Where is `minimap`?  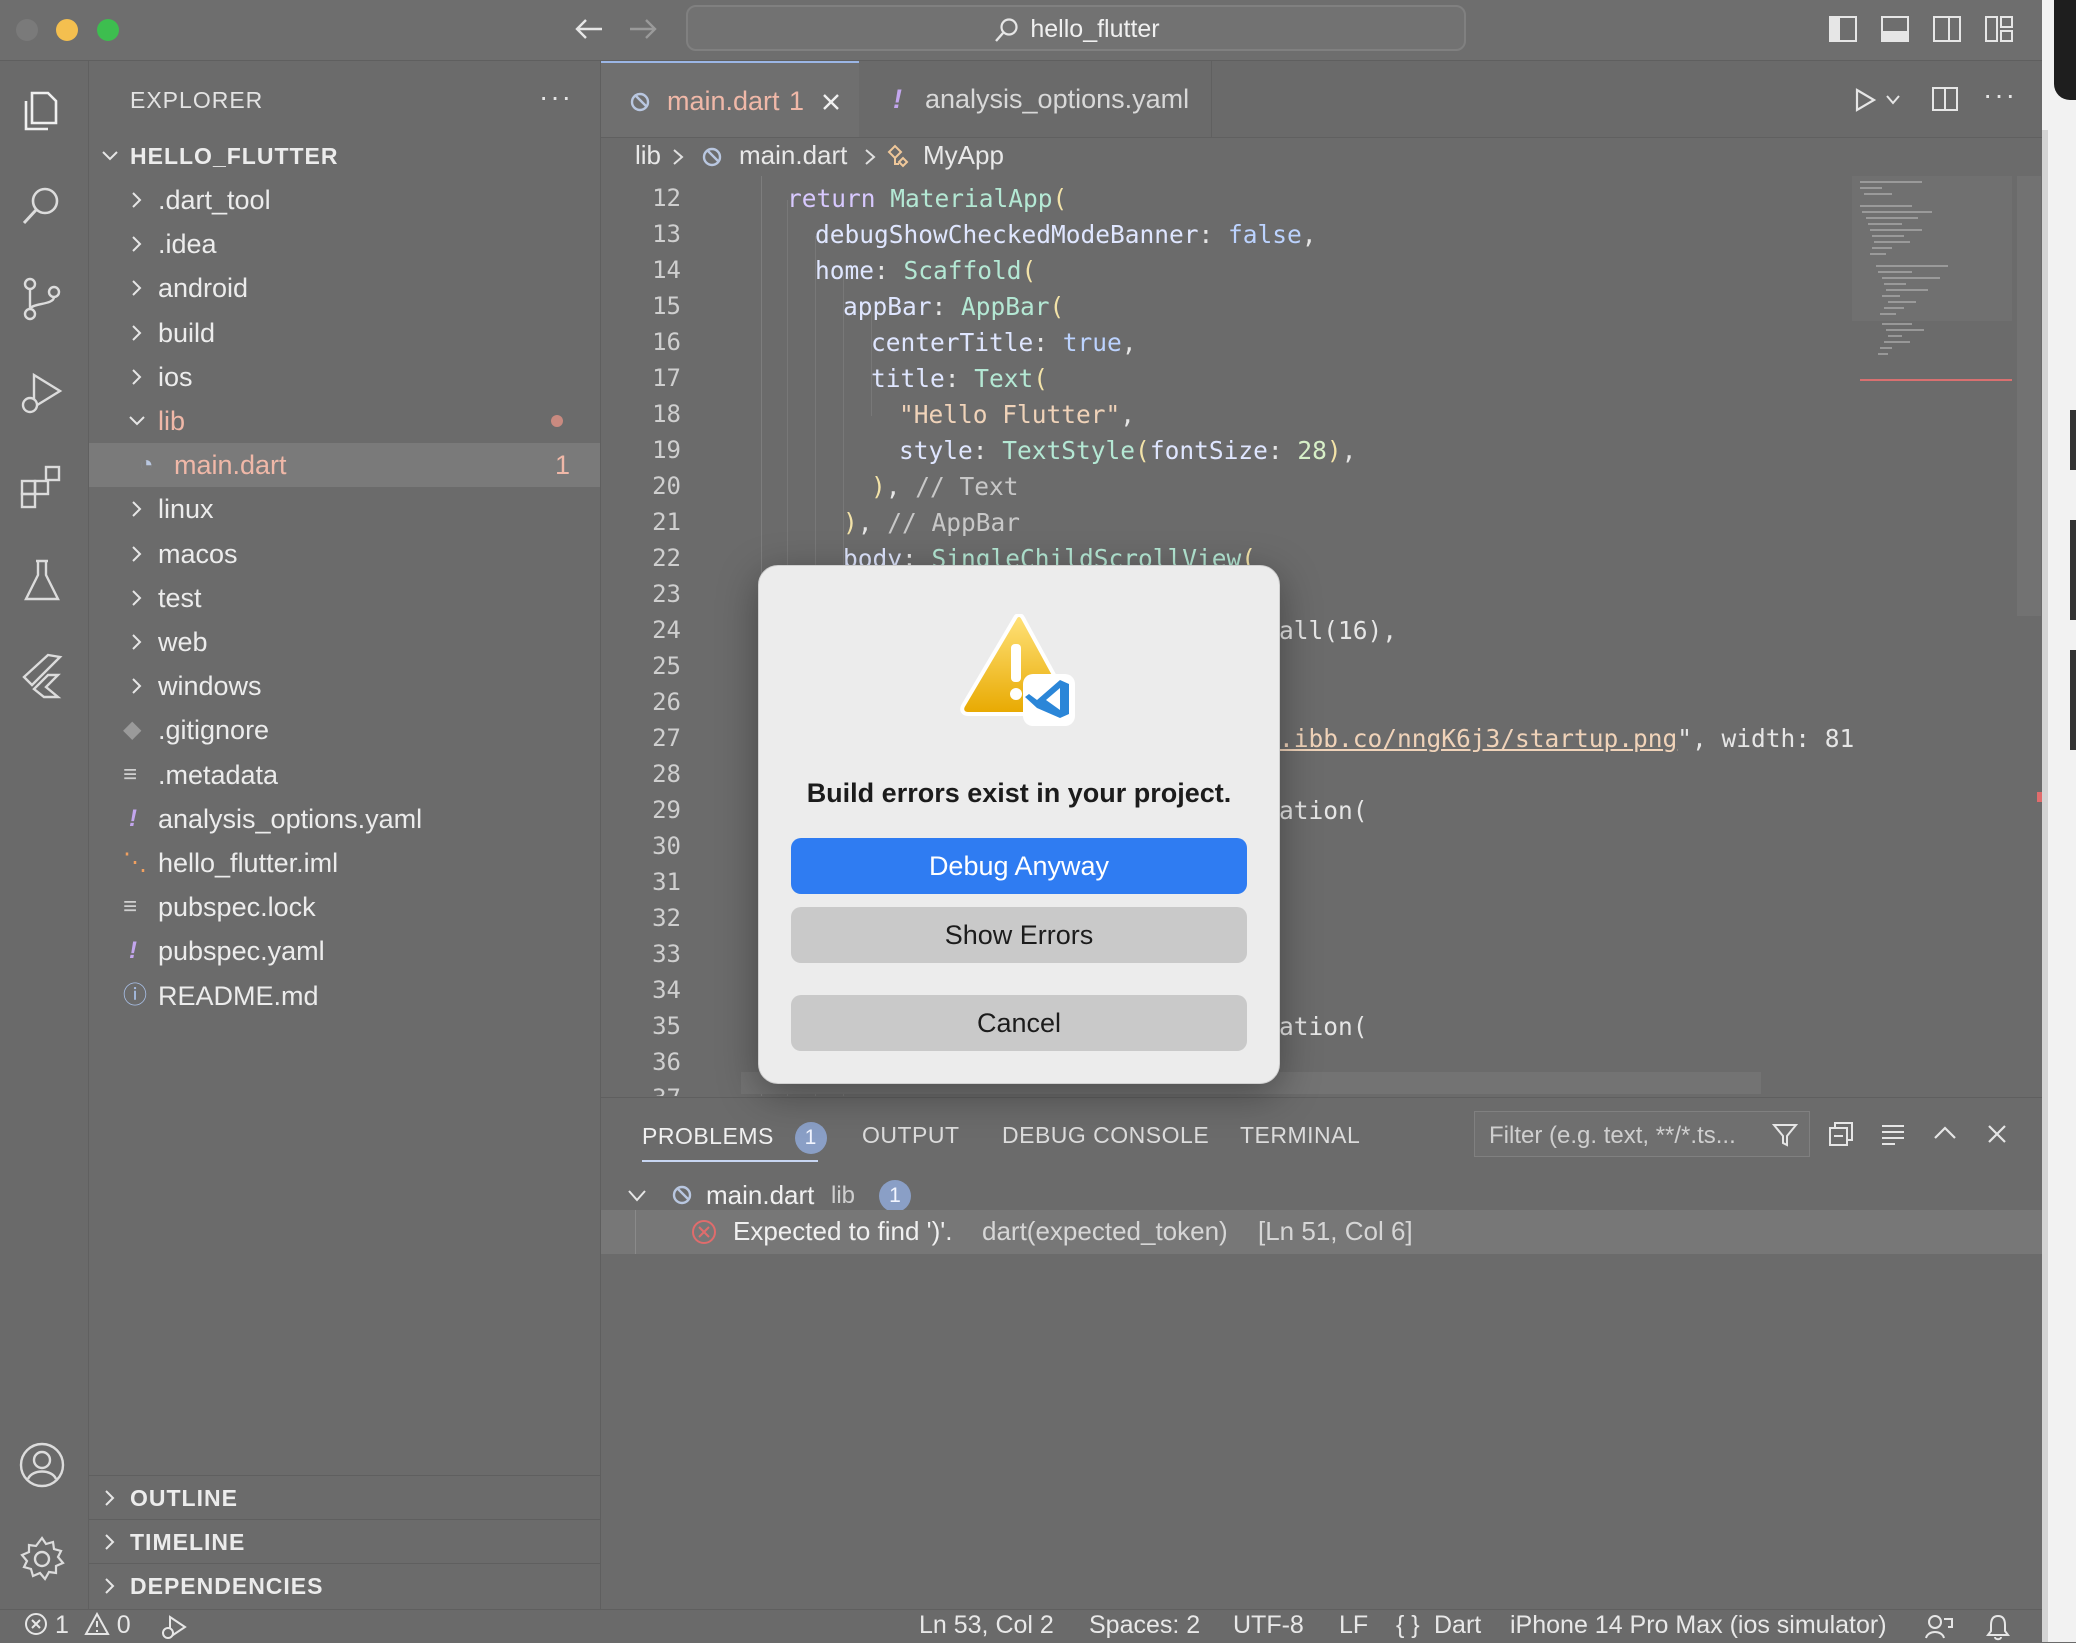
minimap is located at coordinates (1932, 296).